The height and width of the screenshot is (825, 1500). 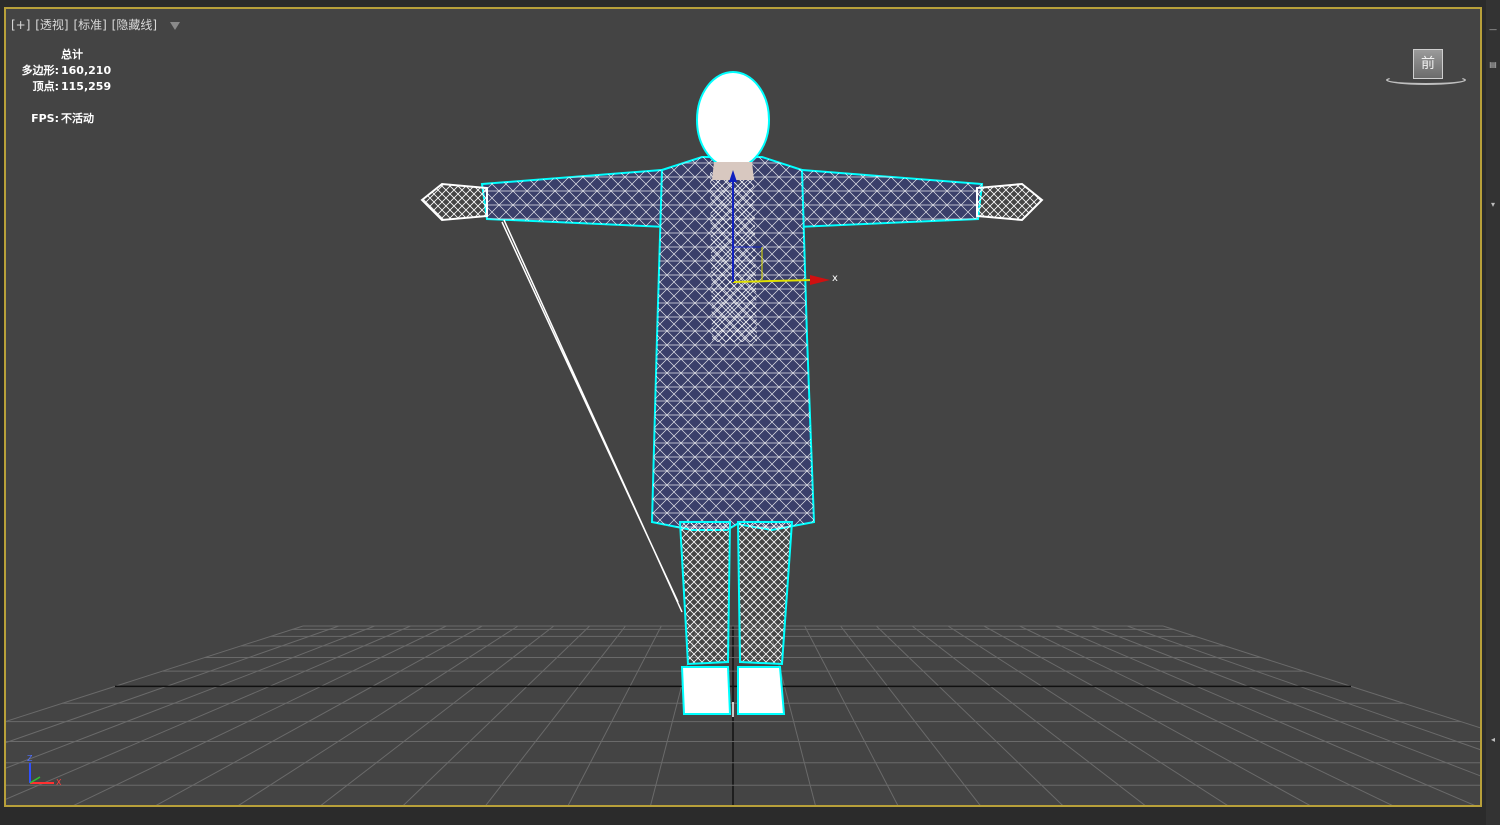 What do you see at coordinates (1426, 67) in the screenshot?
I see `viewcube: 前` at bounding box center [1426, 67].